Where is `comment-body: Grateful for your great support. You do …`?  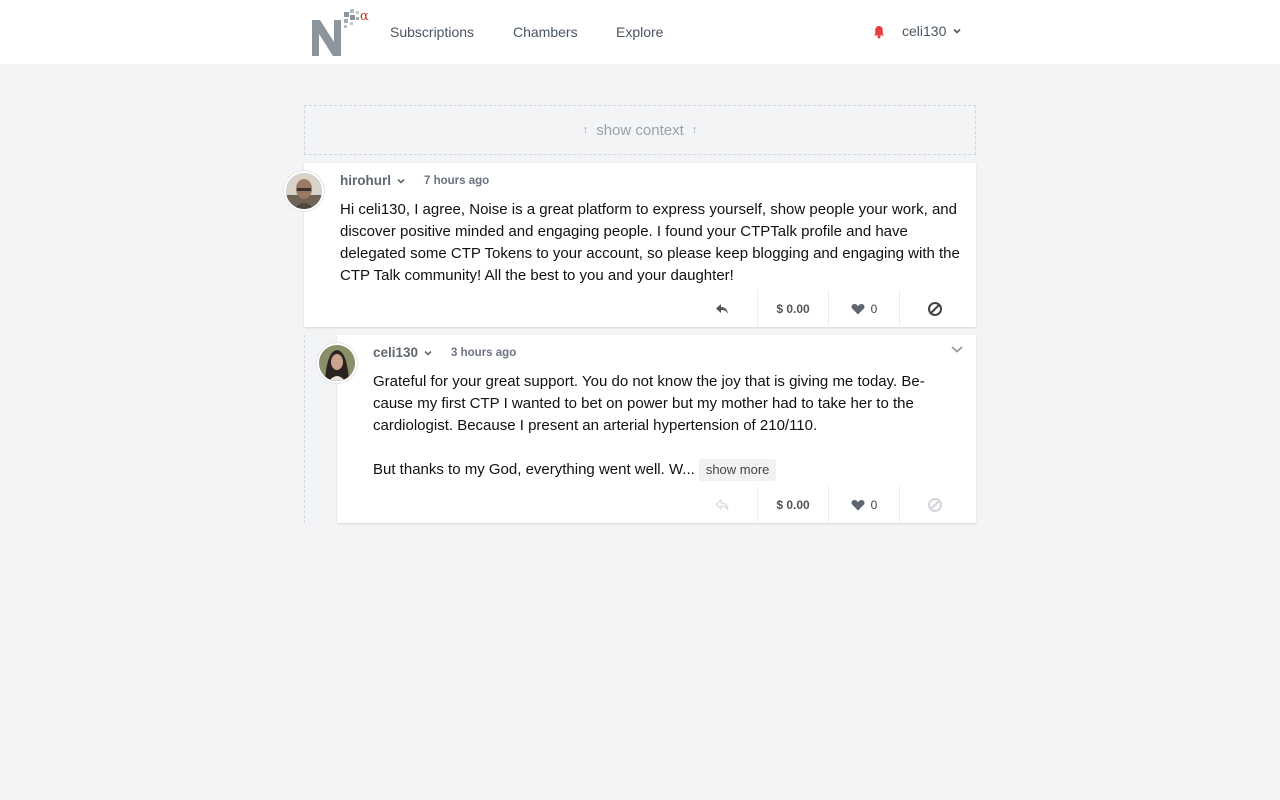
comment-body: Grateful for your great support. You do … is located at coordinates (665, 426).